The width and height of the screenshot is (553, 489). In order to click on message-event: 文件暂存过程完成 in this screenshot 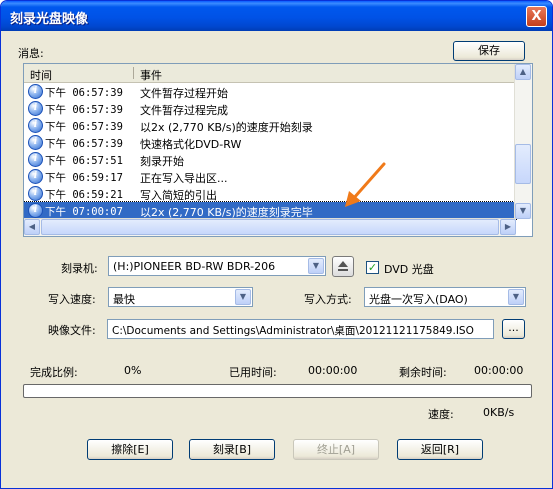, I will do `click(184, 110)`.